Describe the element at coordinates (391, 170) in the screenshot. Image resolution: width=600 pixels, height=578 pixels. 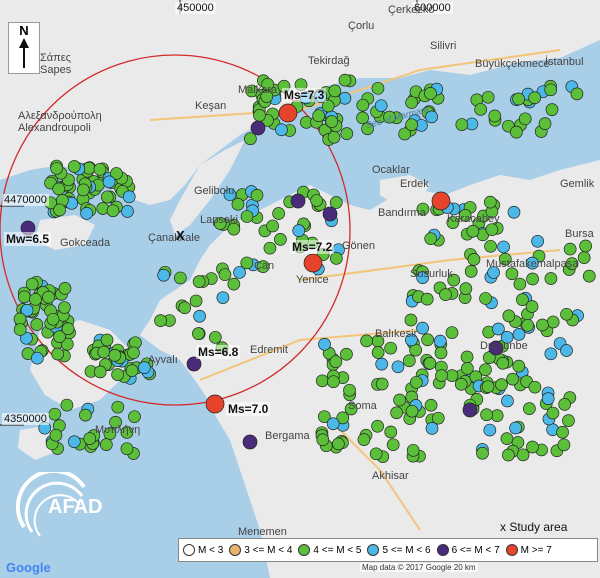
I see `city-ocaklar: Ocaklar` at that location.